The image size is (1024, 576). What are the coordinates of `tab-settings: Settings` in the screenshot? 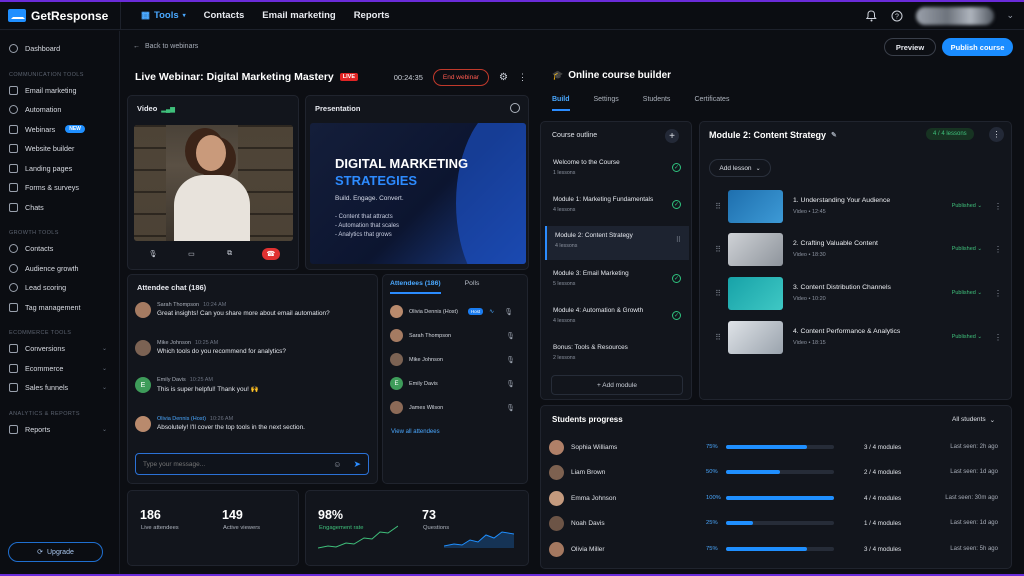 It's located at (606, 103).